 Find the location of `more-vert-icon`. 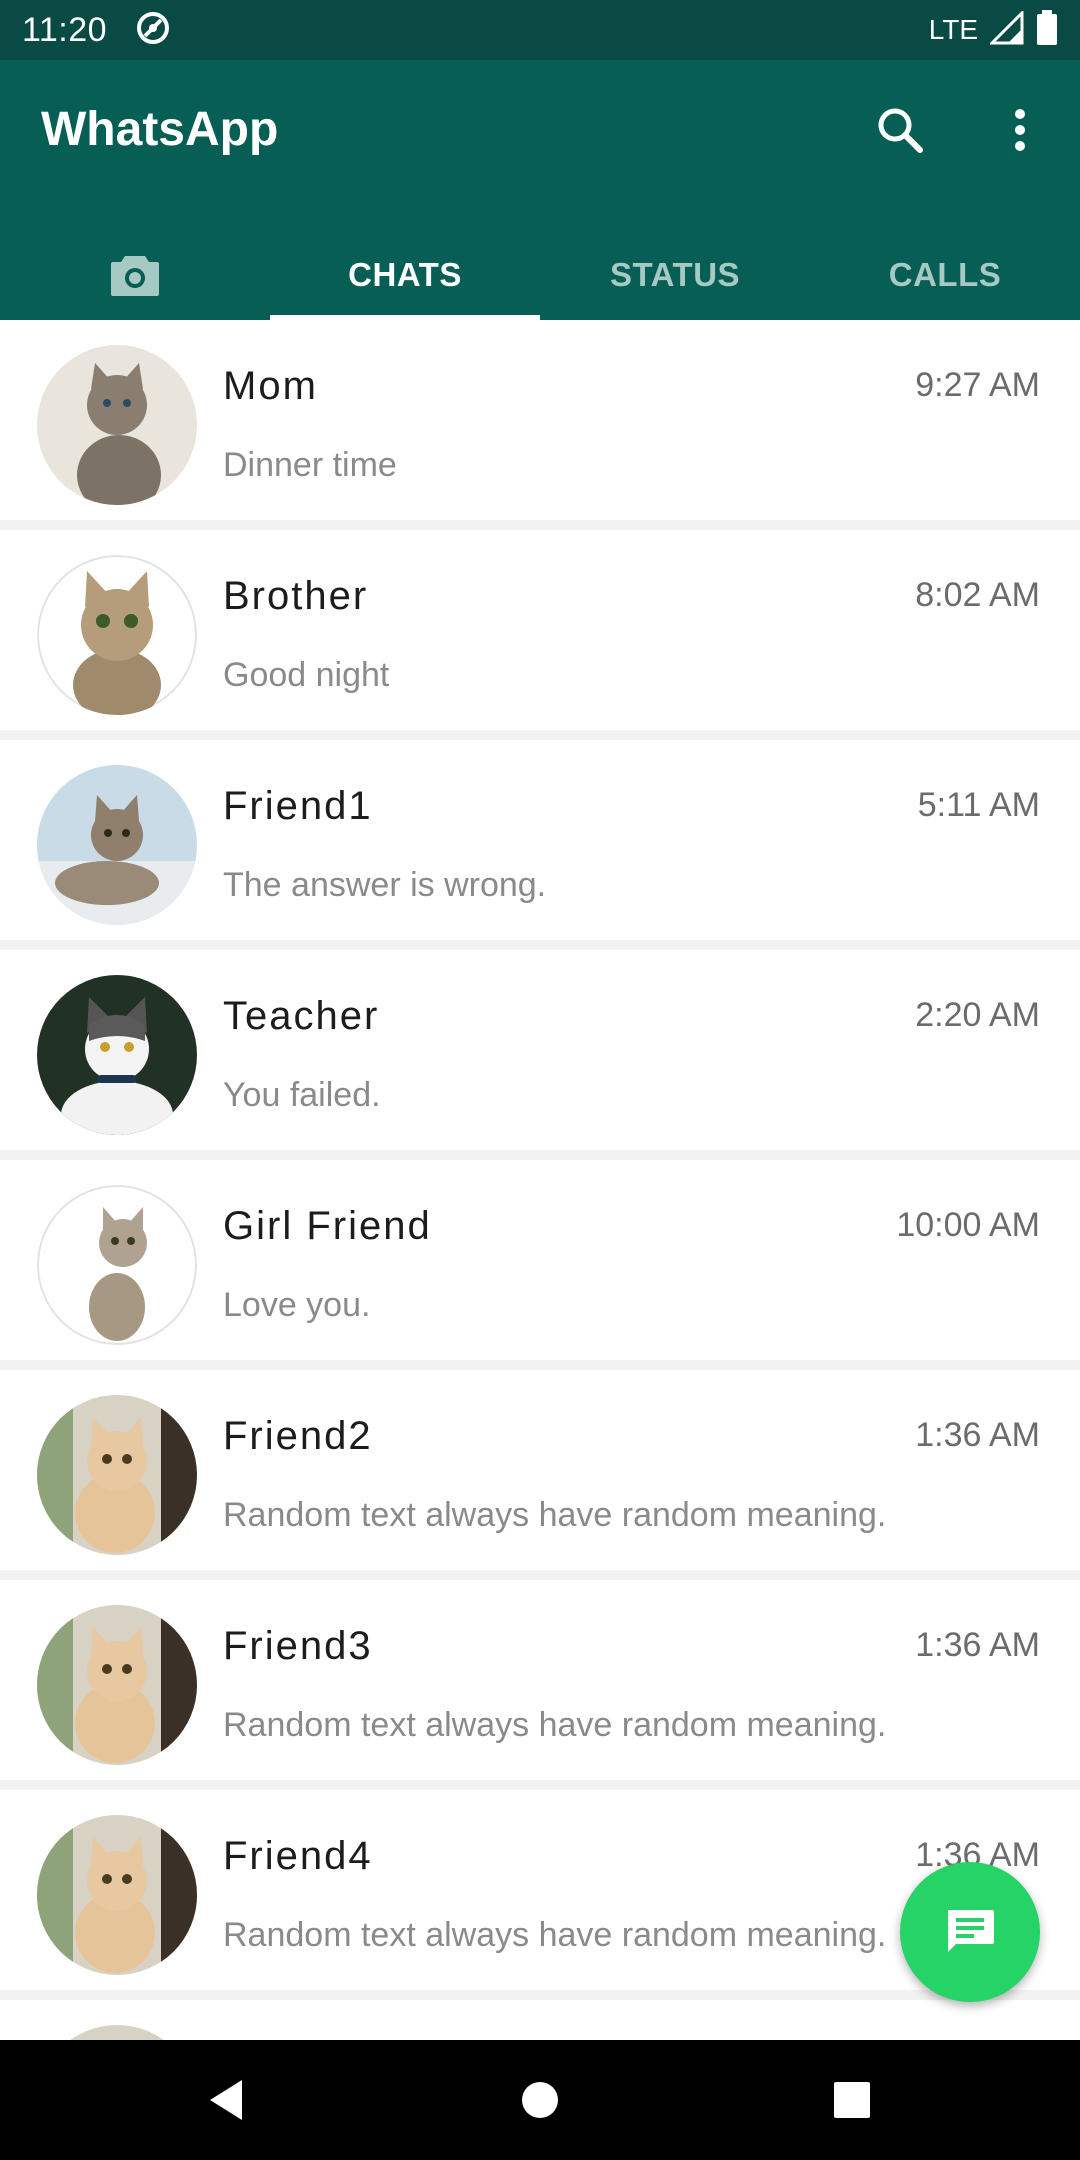

more-vert-icon is located at coordinates (1020, 130).